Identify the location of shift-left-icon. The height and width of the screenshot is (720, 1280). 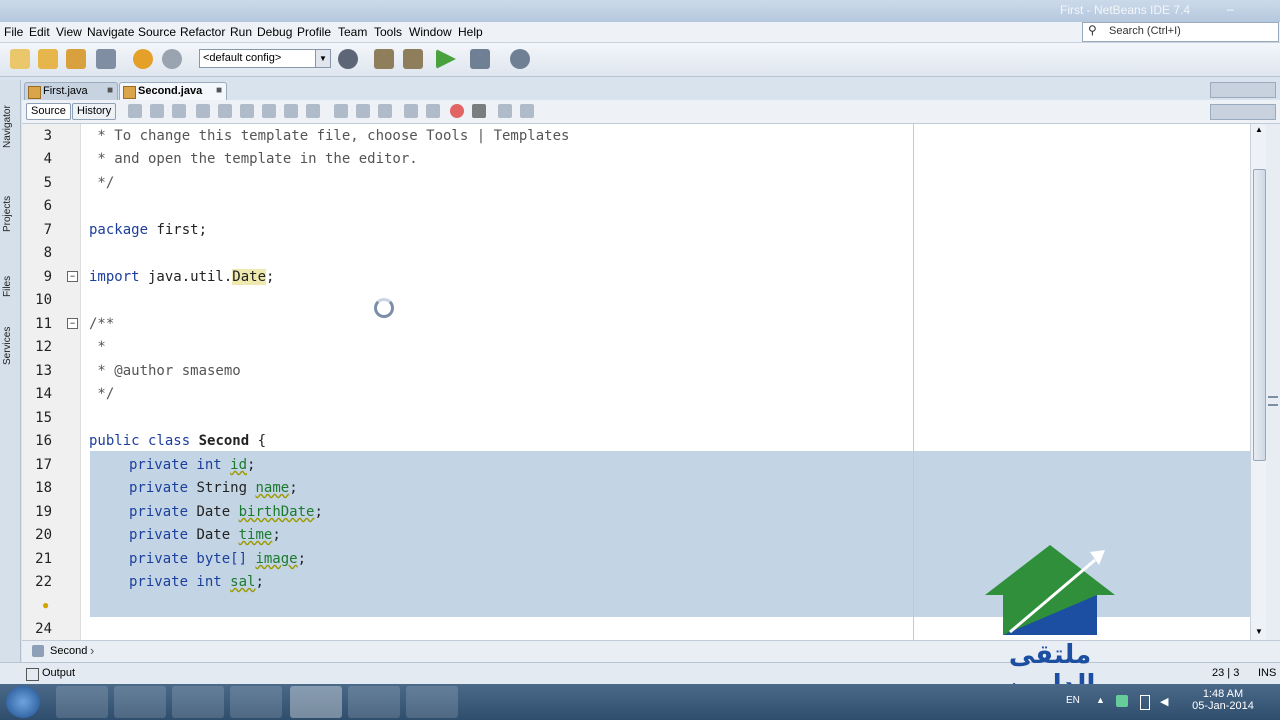
(411, 111).